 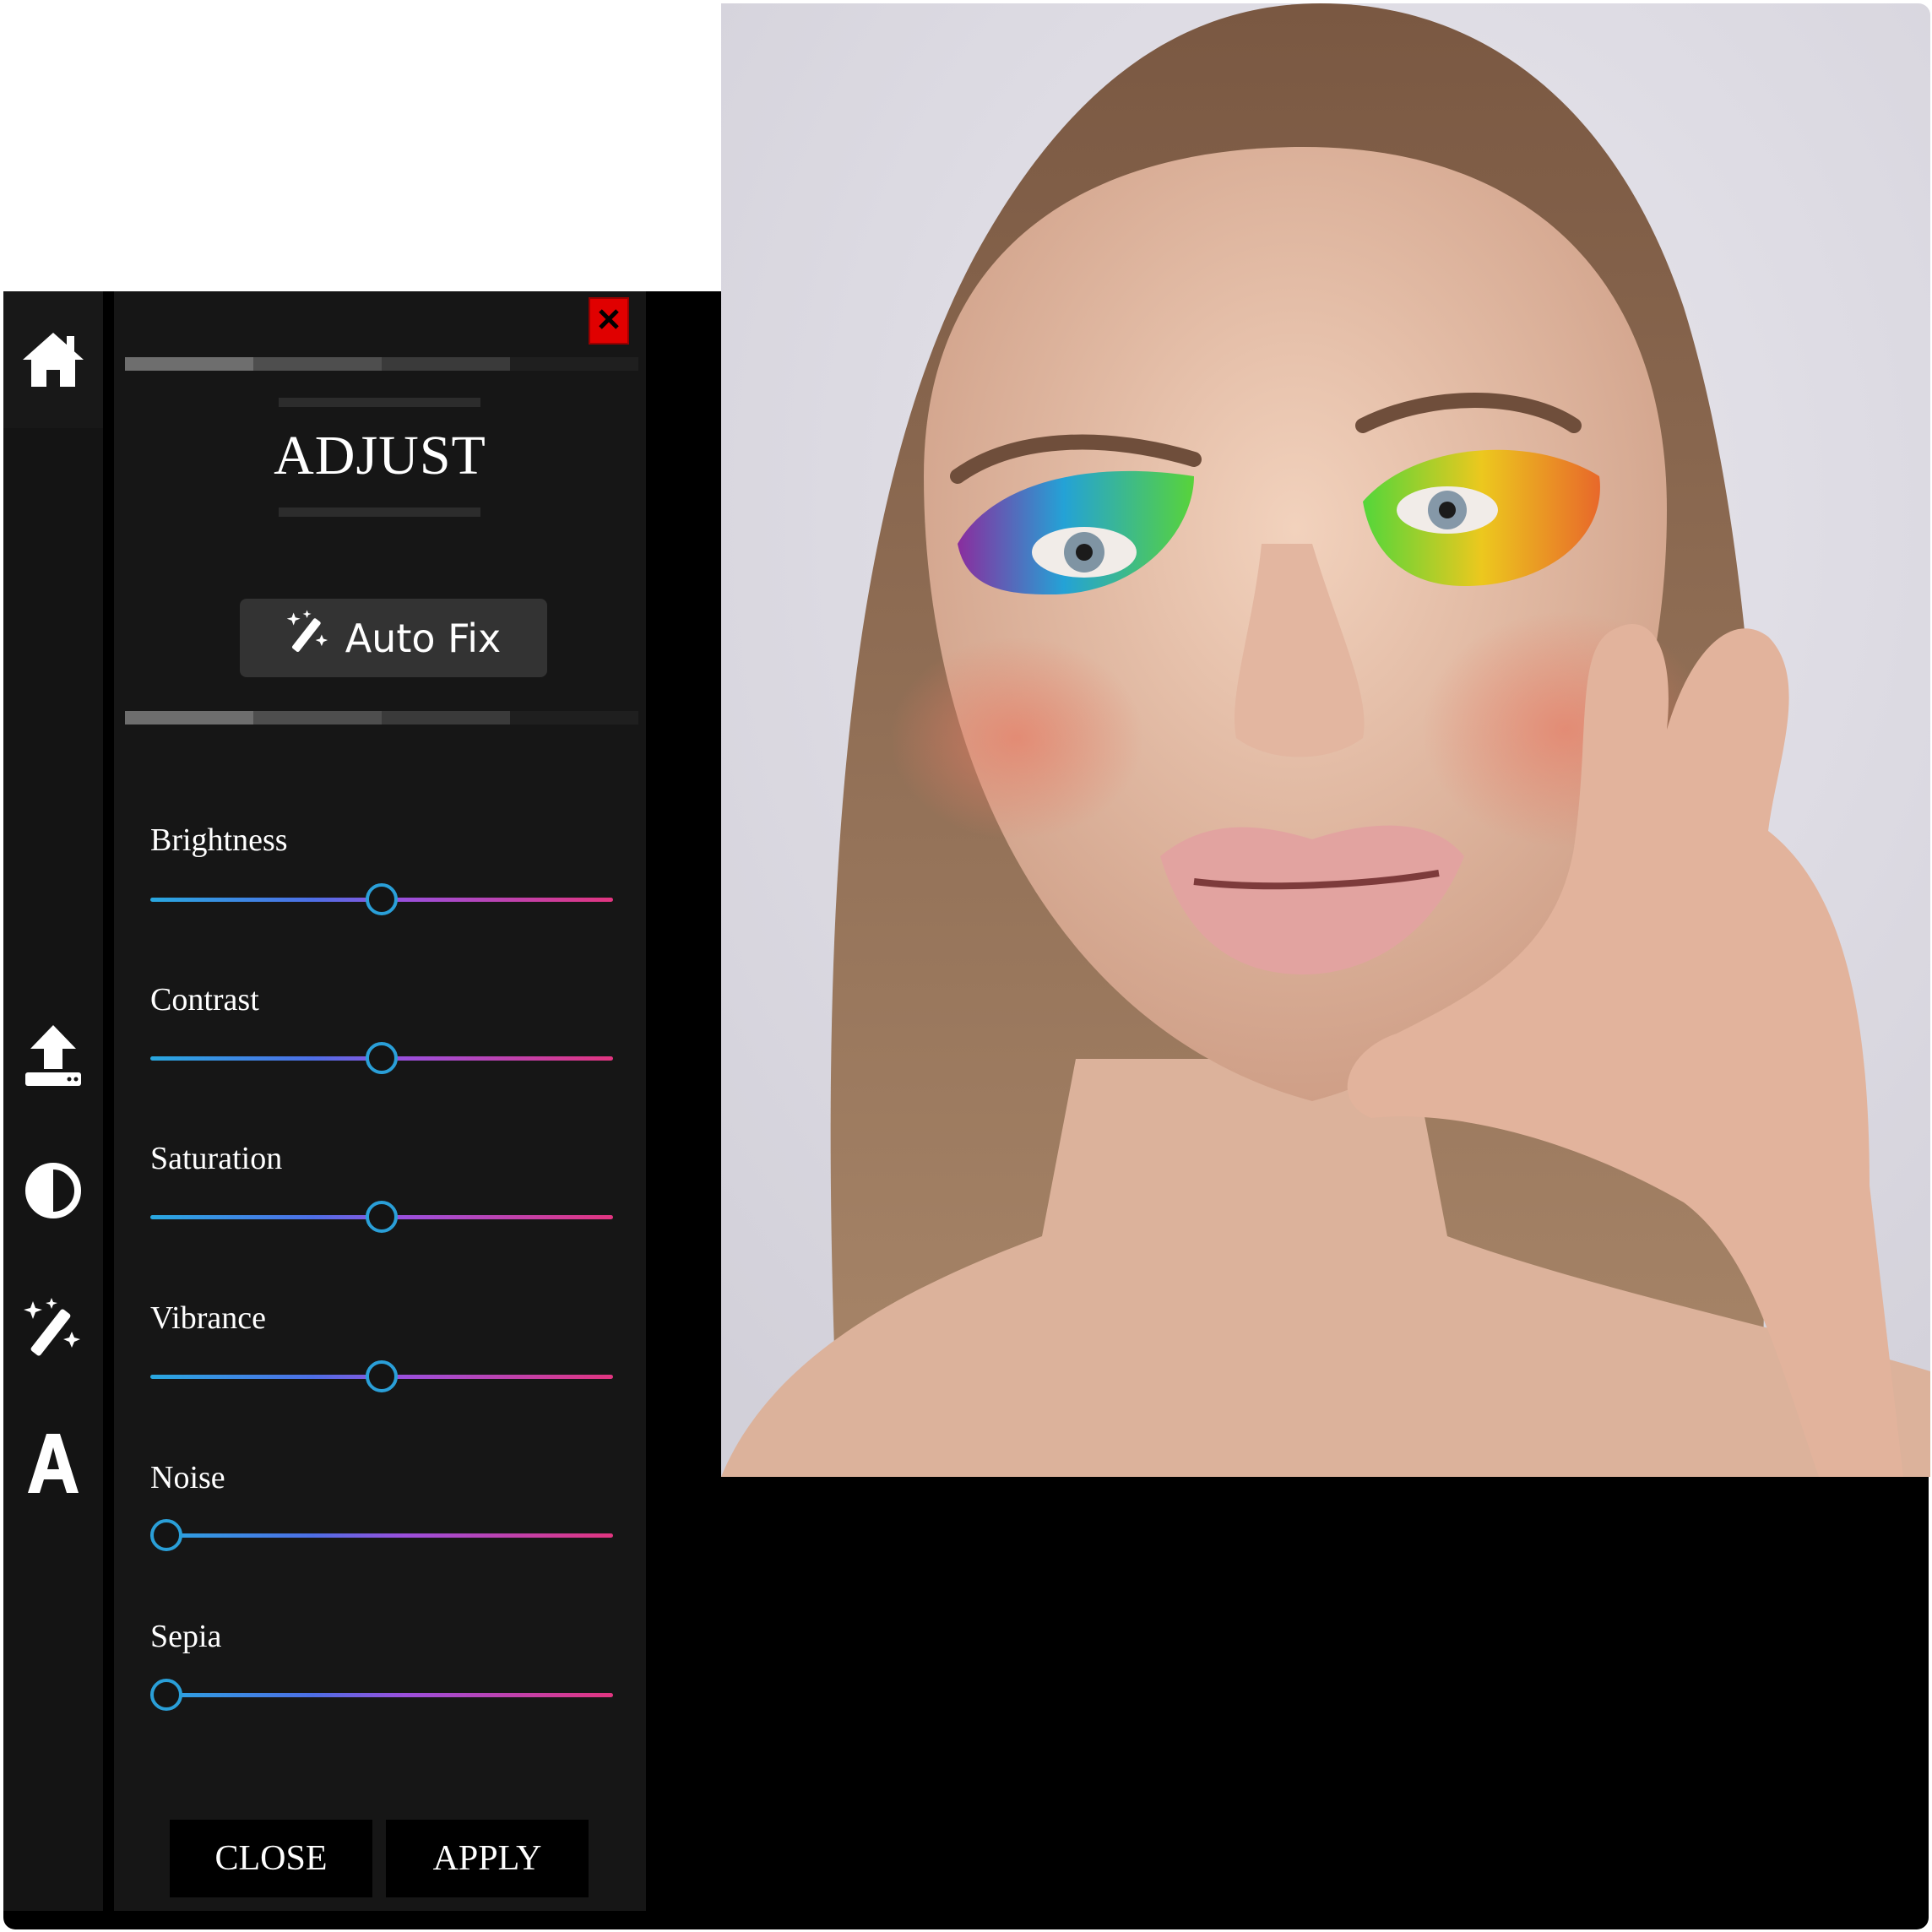 What do you see at coordinates (216, 1158) in the screenshot?
I see `saturation-label: Saturation` at bounding box center [216, 1158].